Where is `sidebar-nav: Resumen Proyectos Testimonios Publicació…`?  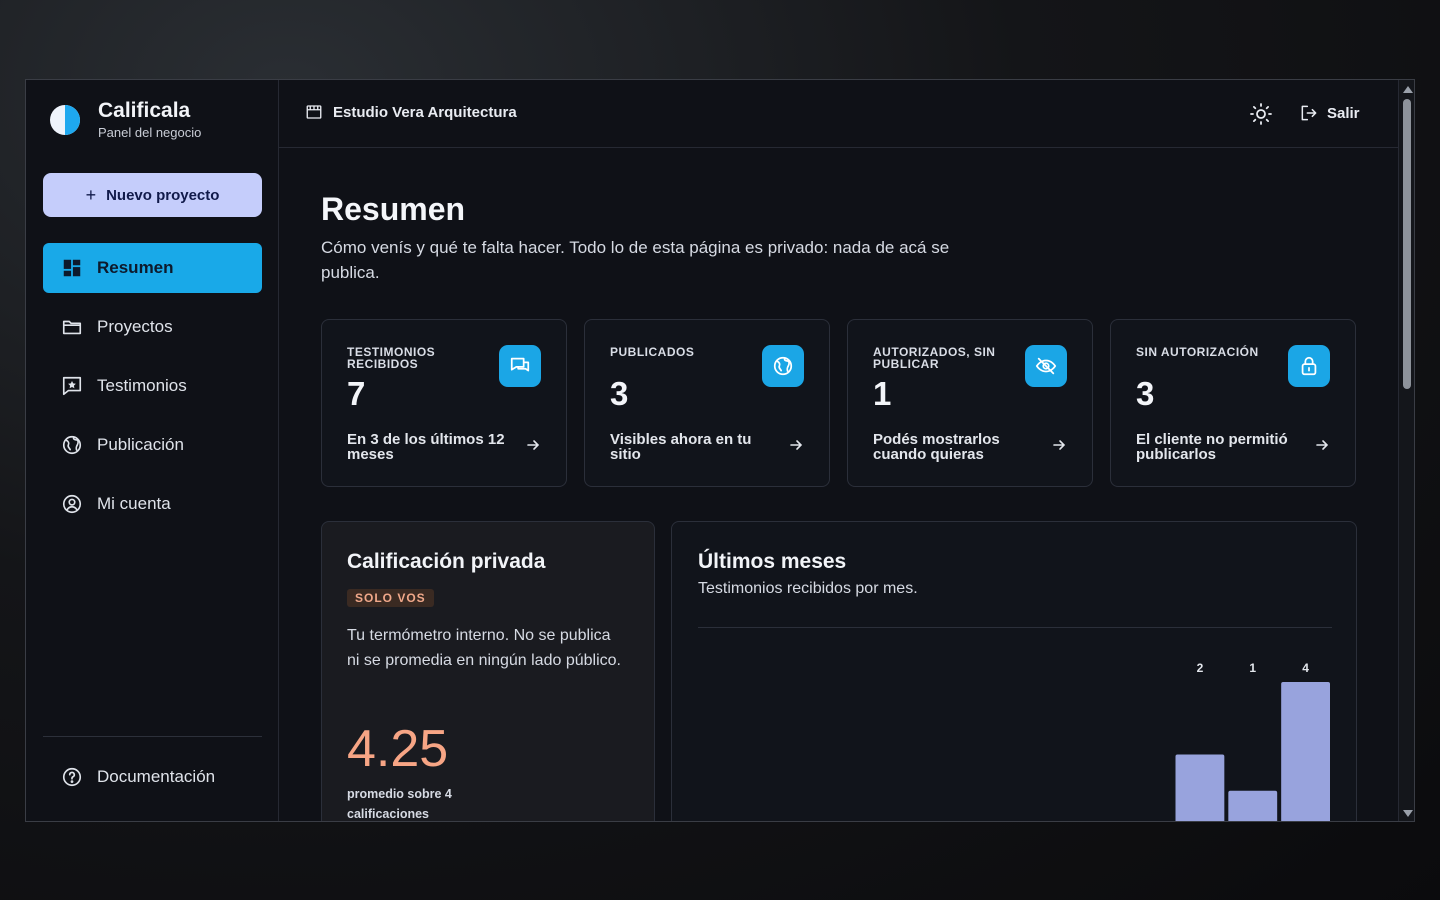
sidebar-nav: Resumen Proyectos Testimonios Publicació… is located at coordinates (152, 390).